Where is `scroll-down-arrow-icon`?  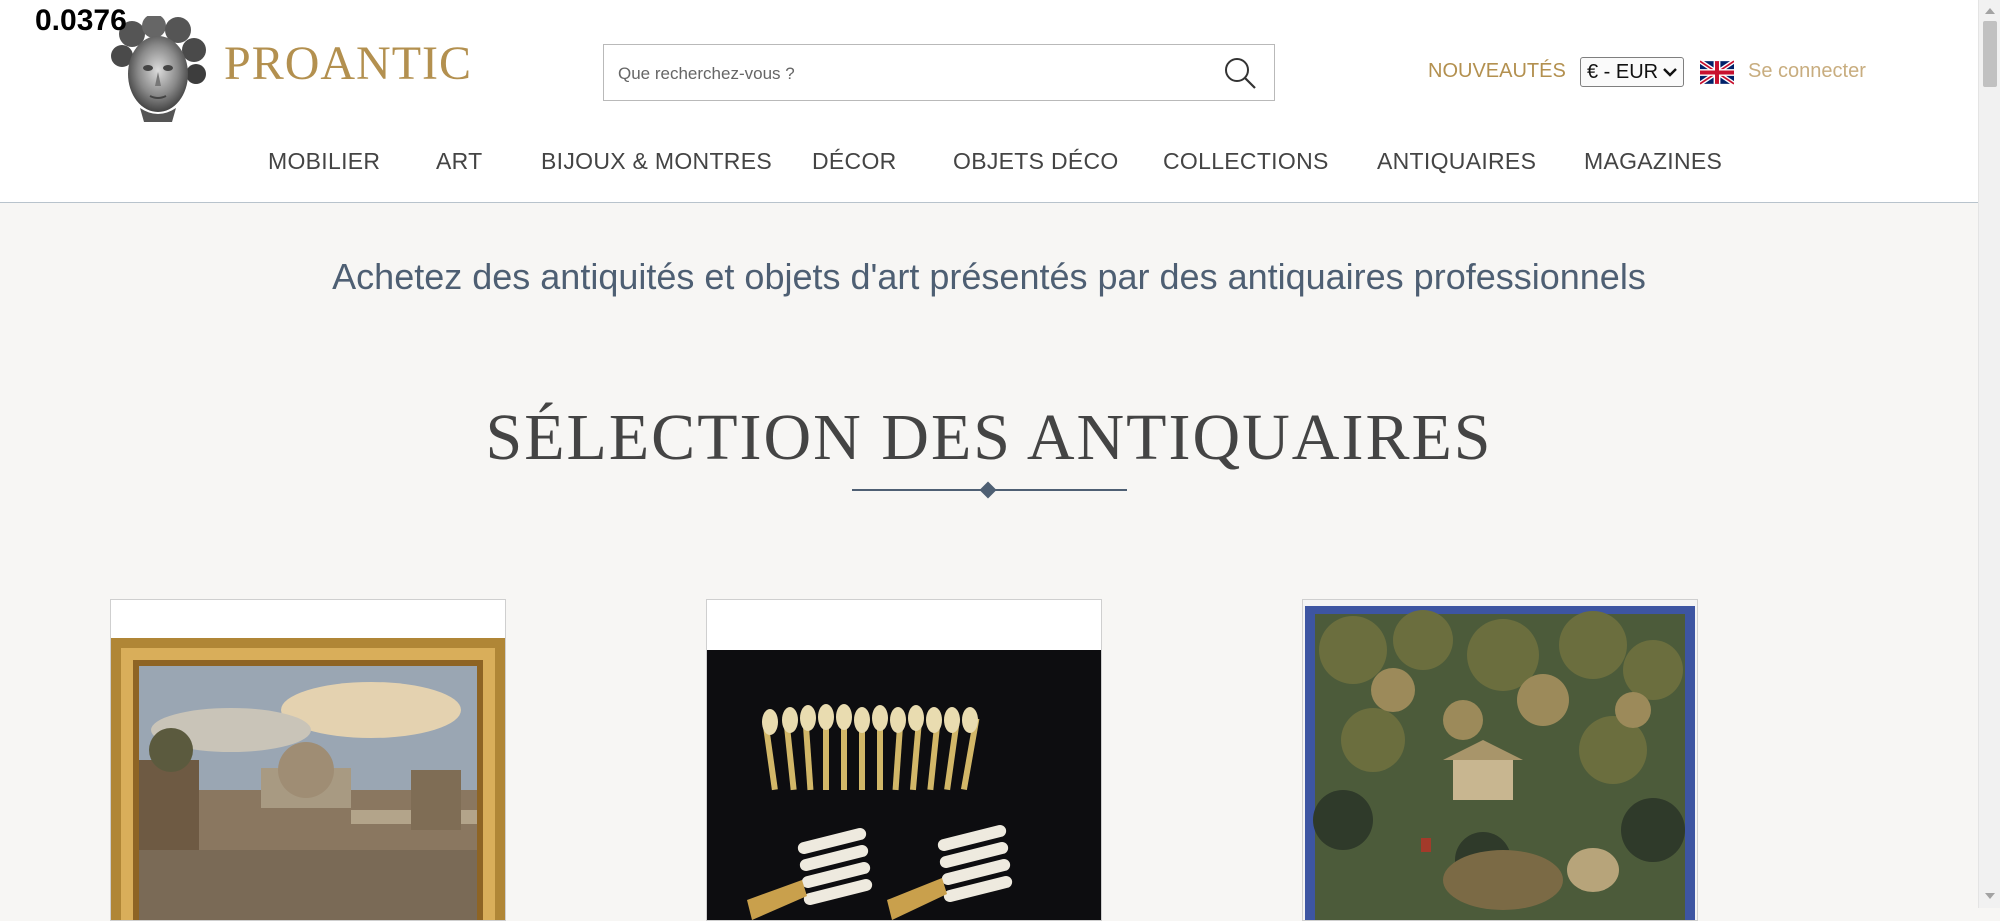
scroll-down-arrow-icon is located at coordinates (1990, 896).